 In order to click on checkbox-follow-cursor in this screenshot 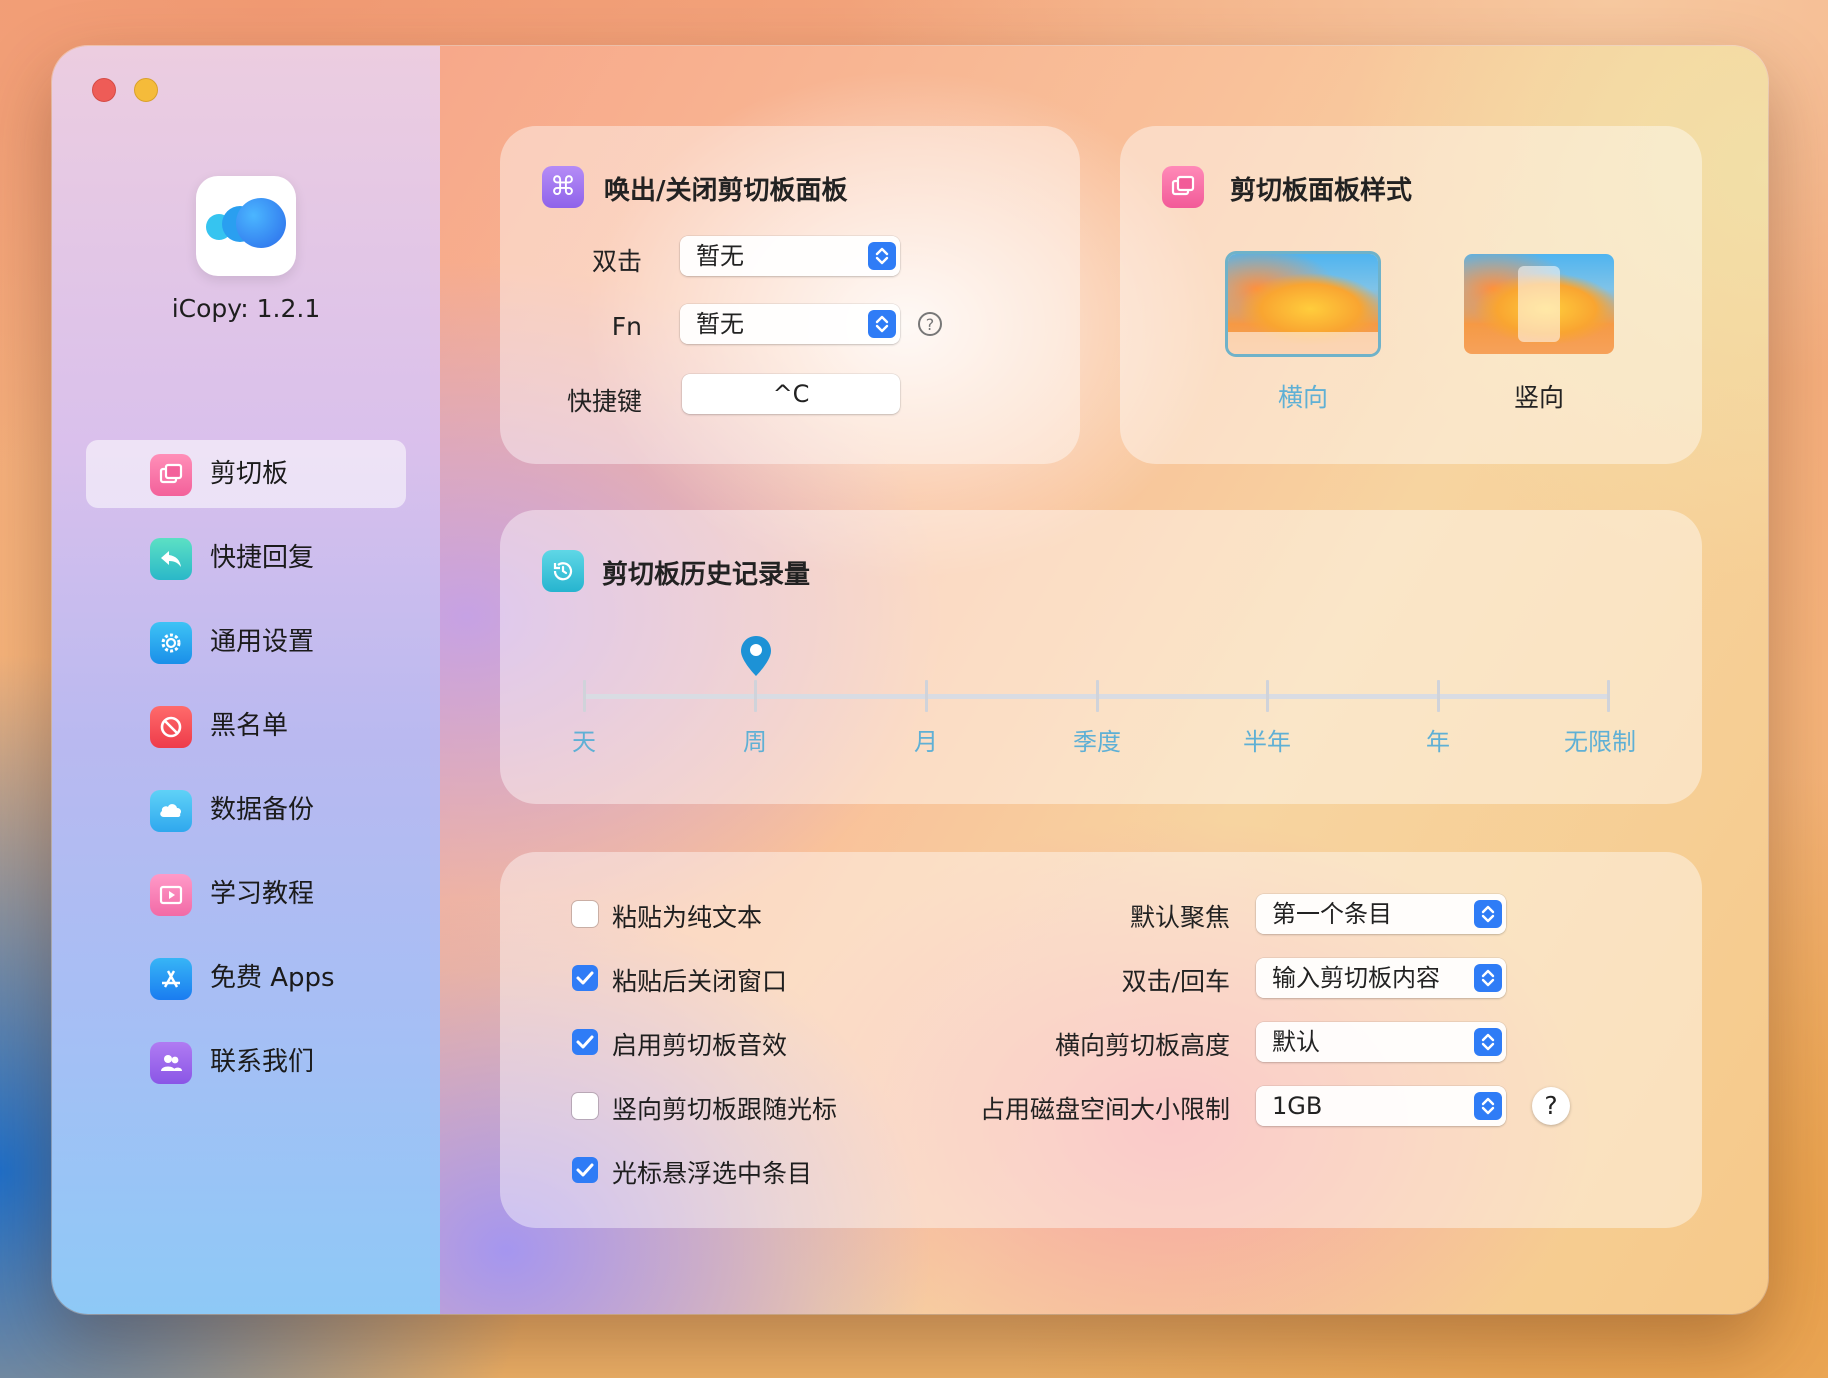, I will do `click(585, 1106)`.